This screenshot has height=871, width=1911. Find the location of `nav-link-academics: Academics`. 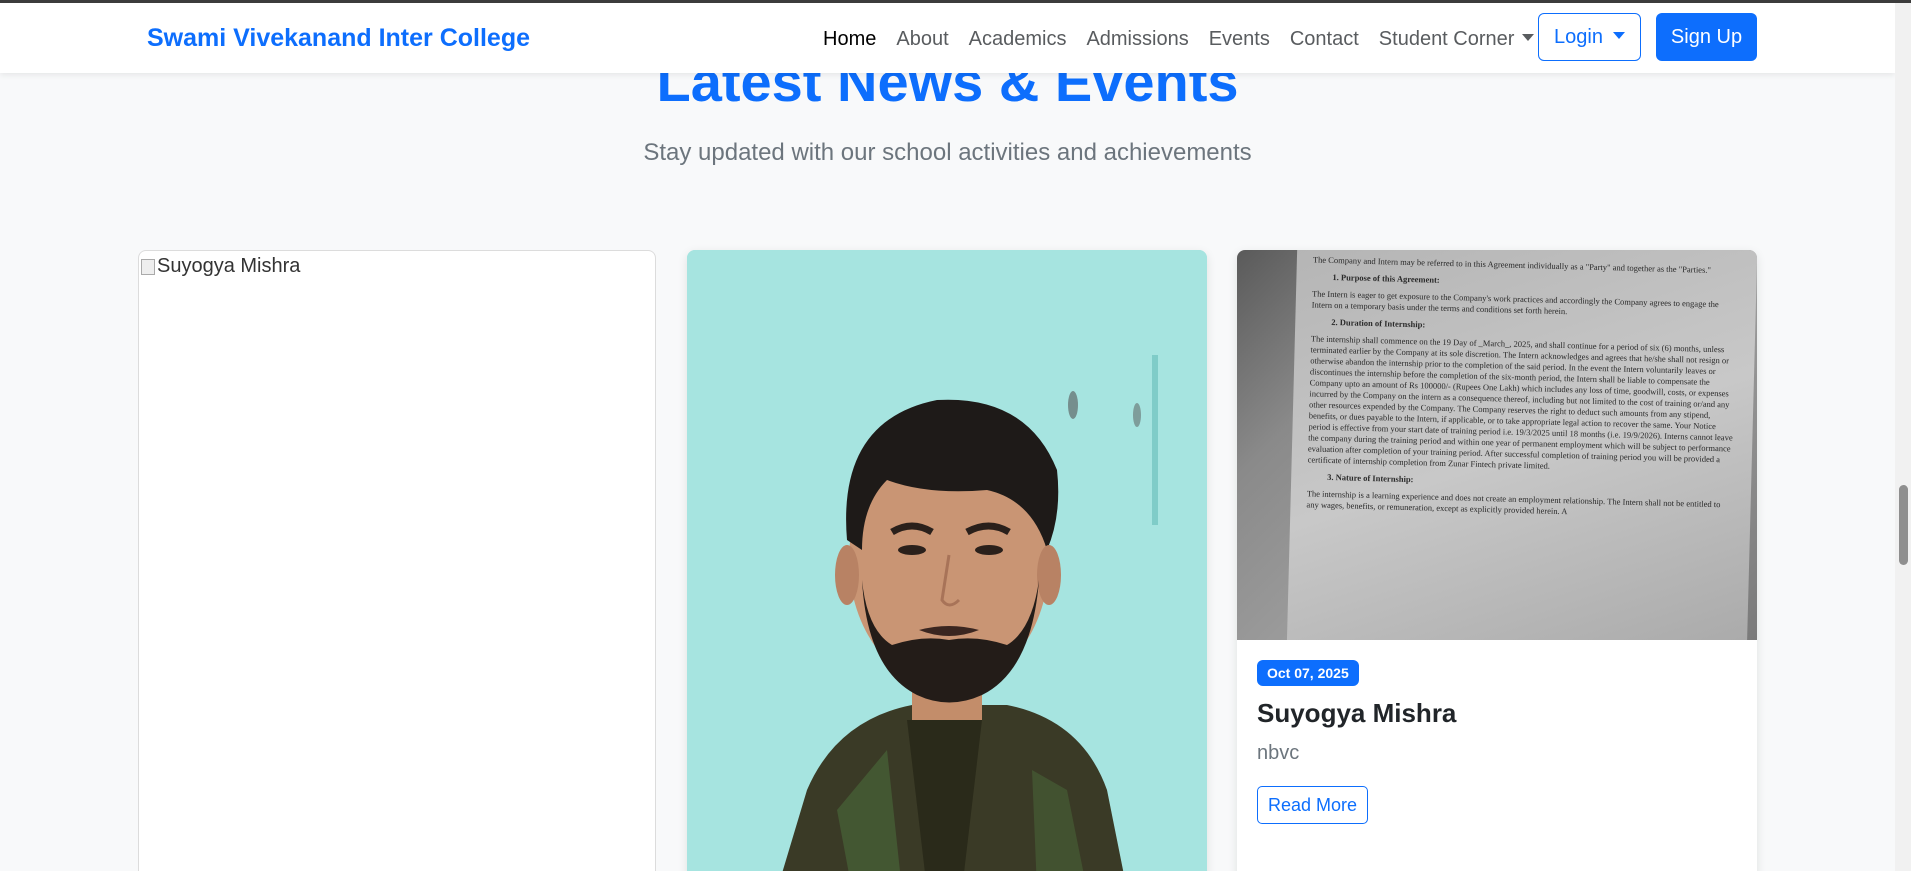

nav-link-academics: Academics is located at coordinates (1018, 39).